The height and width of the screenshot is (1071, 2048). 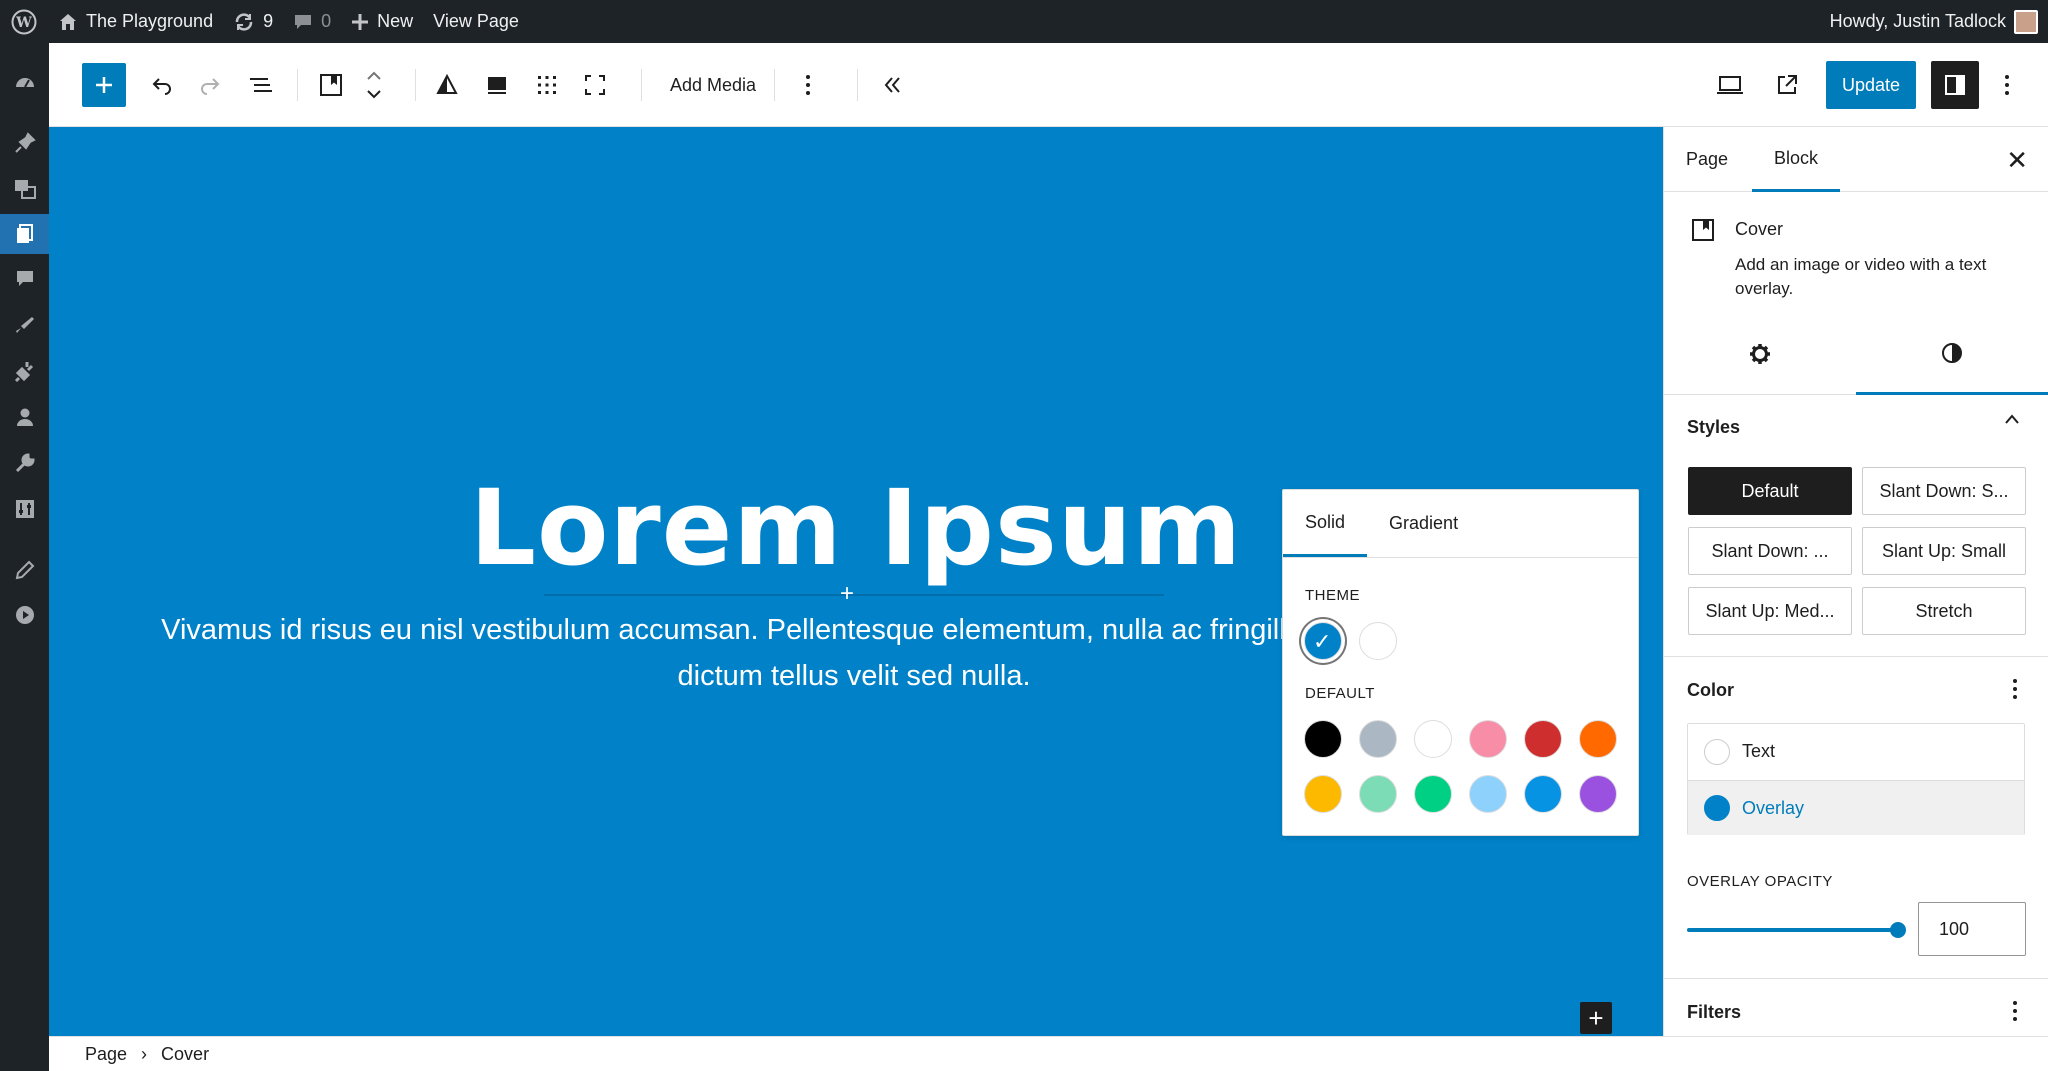 I want to click on tab-solid: Solid, so click(x=1325, y=523).